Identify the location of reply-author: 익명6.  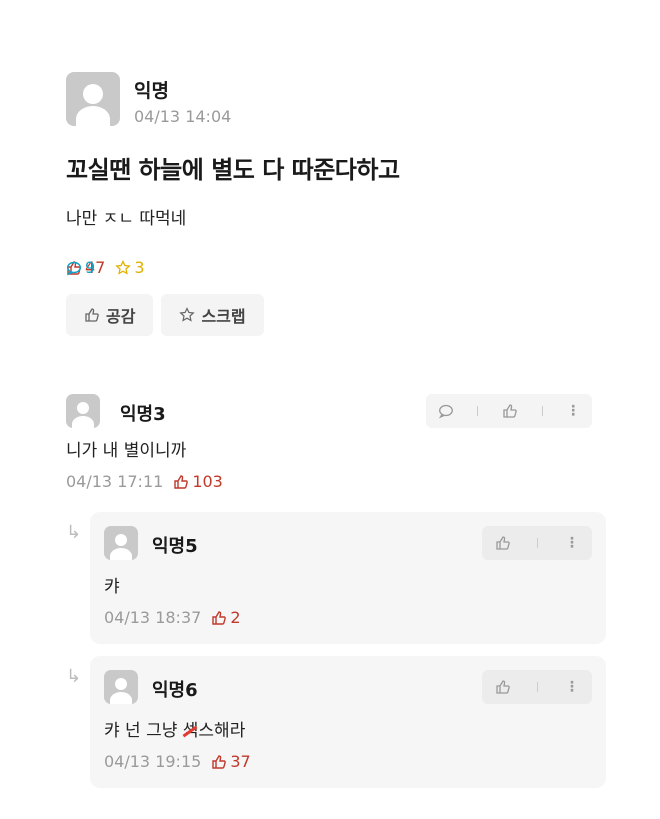
(175, 690).